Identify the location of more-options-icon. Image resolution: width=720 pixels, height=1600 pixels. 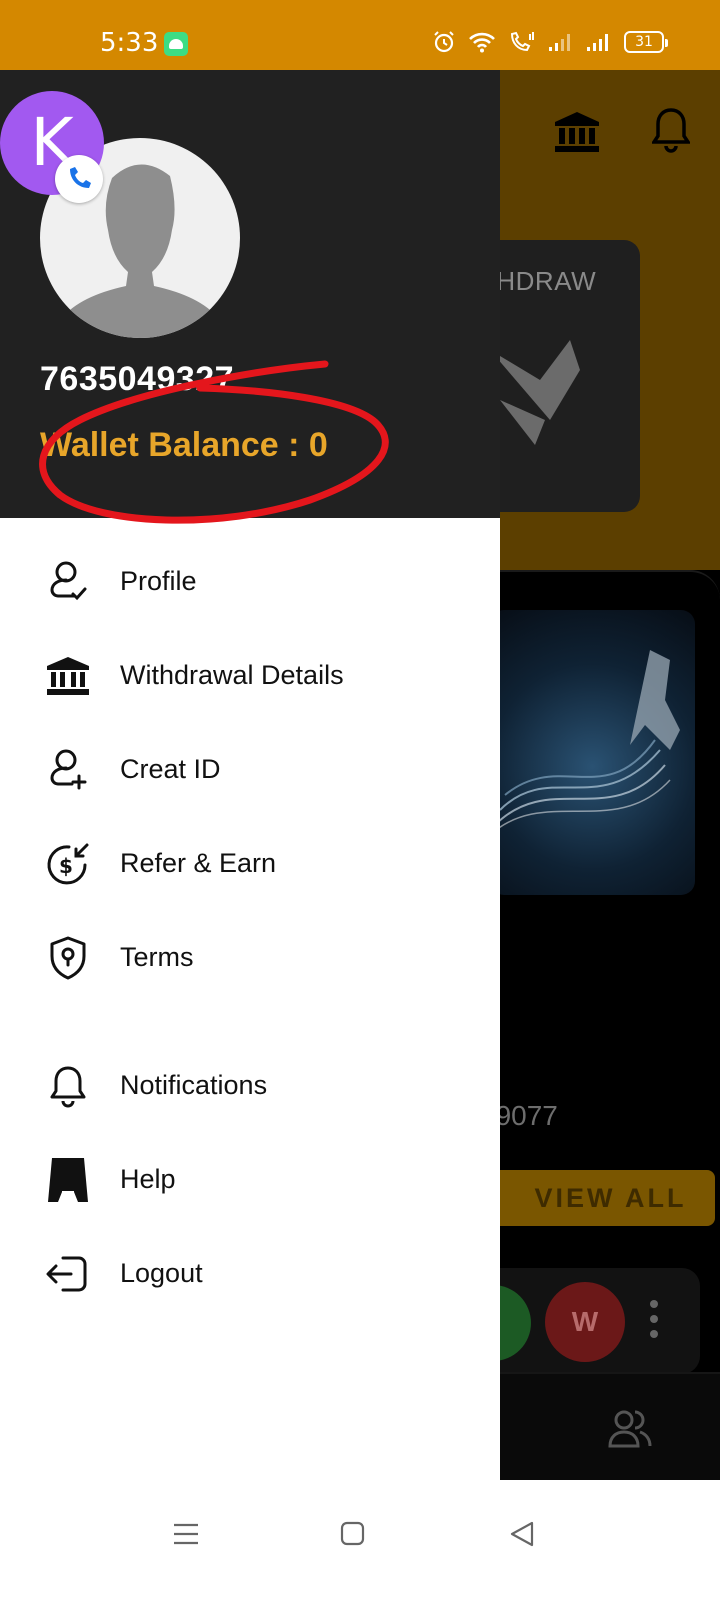
(654, 1322).